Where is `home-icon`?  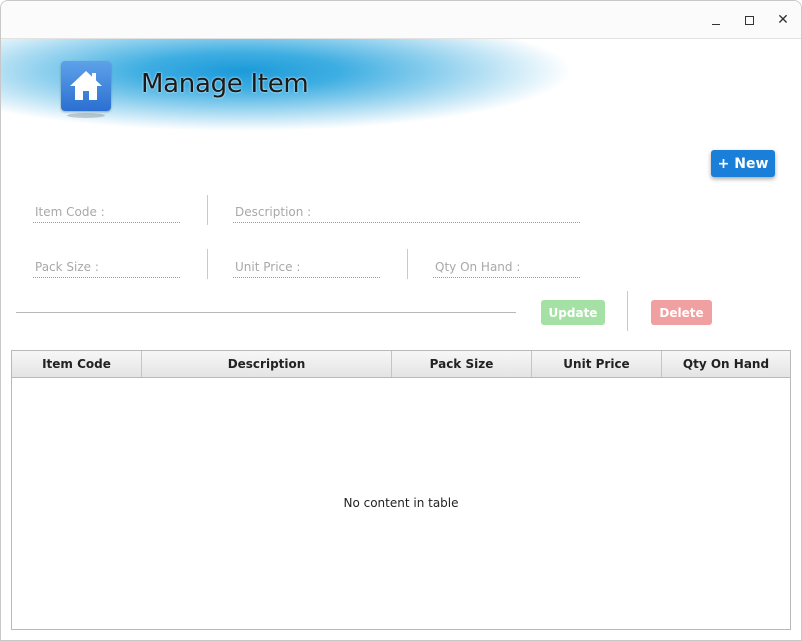 home-icon is located at coordinates (86, 86).